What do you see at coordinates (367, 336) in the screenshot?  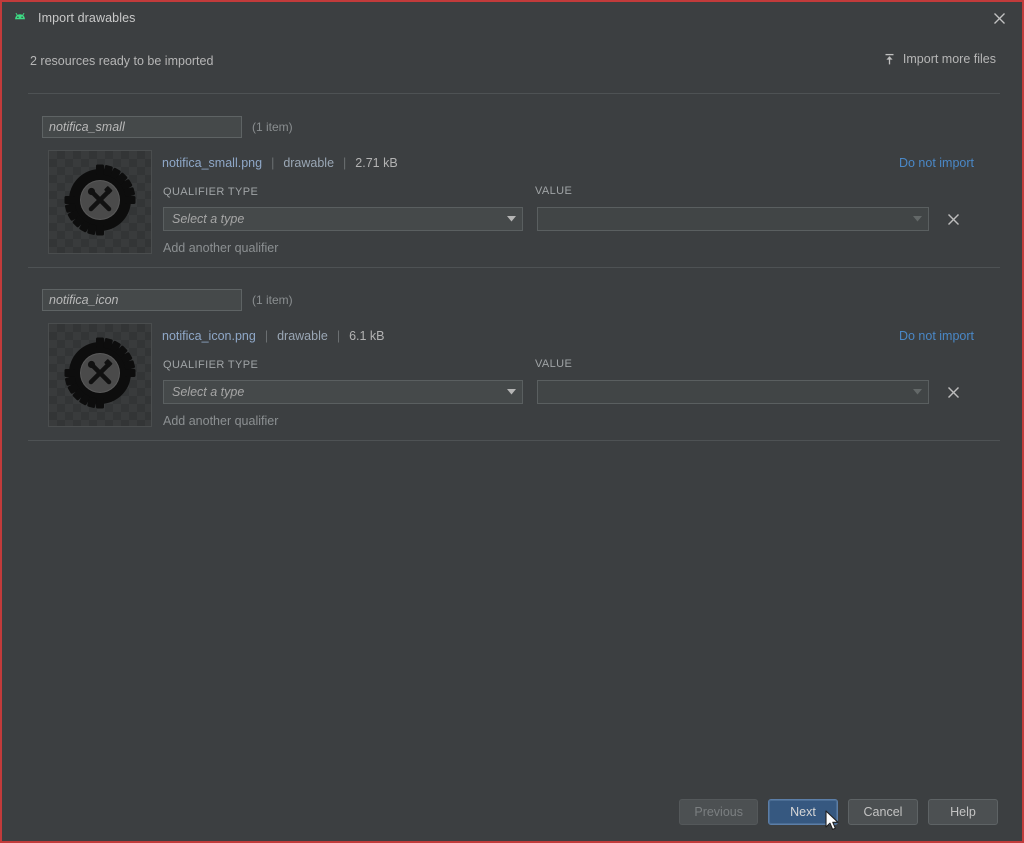 I see `resource-size: 6.1 kB` at bounding box center [367, 336].